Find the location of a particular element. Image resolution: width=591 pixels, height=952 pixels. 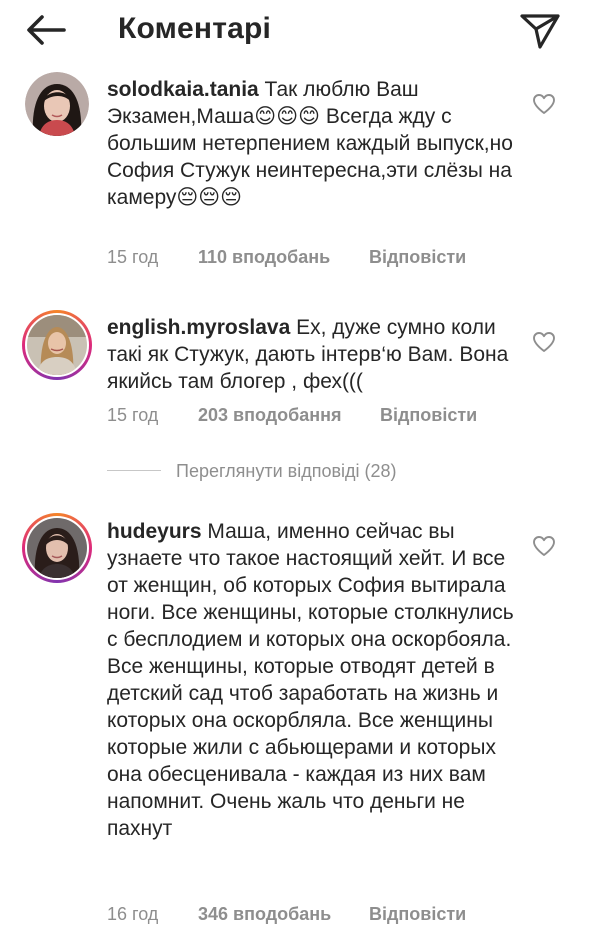

back-button is located at coordinates (45, 30).